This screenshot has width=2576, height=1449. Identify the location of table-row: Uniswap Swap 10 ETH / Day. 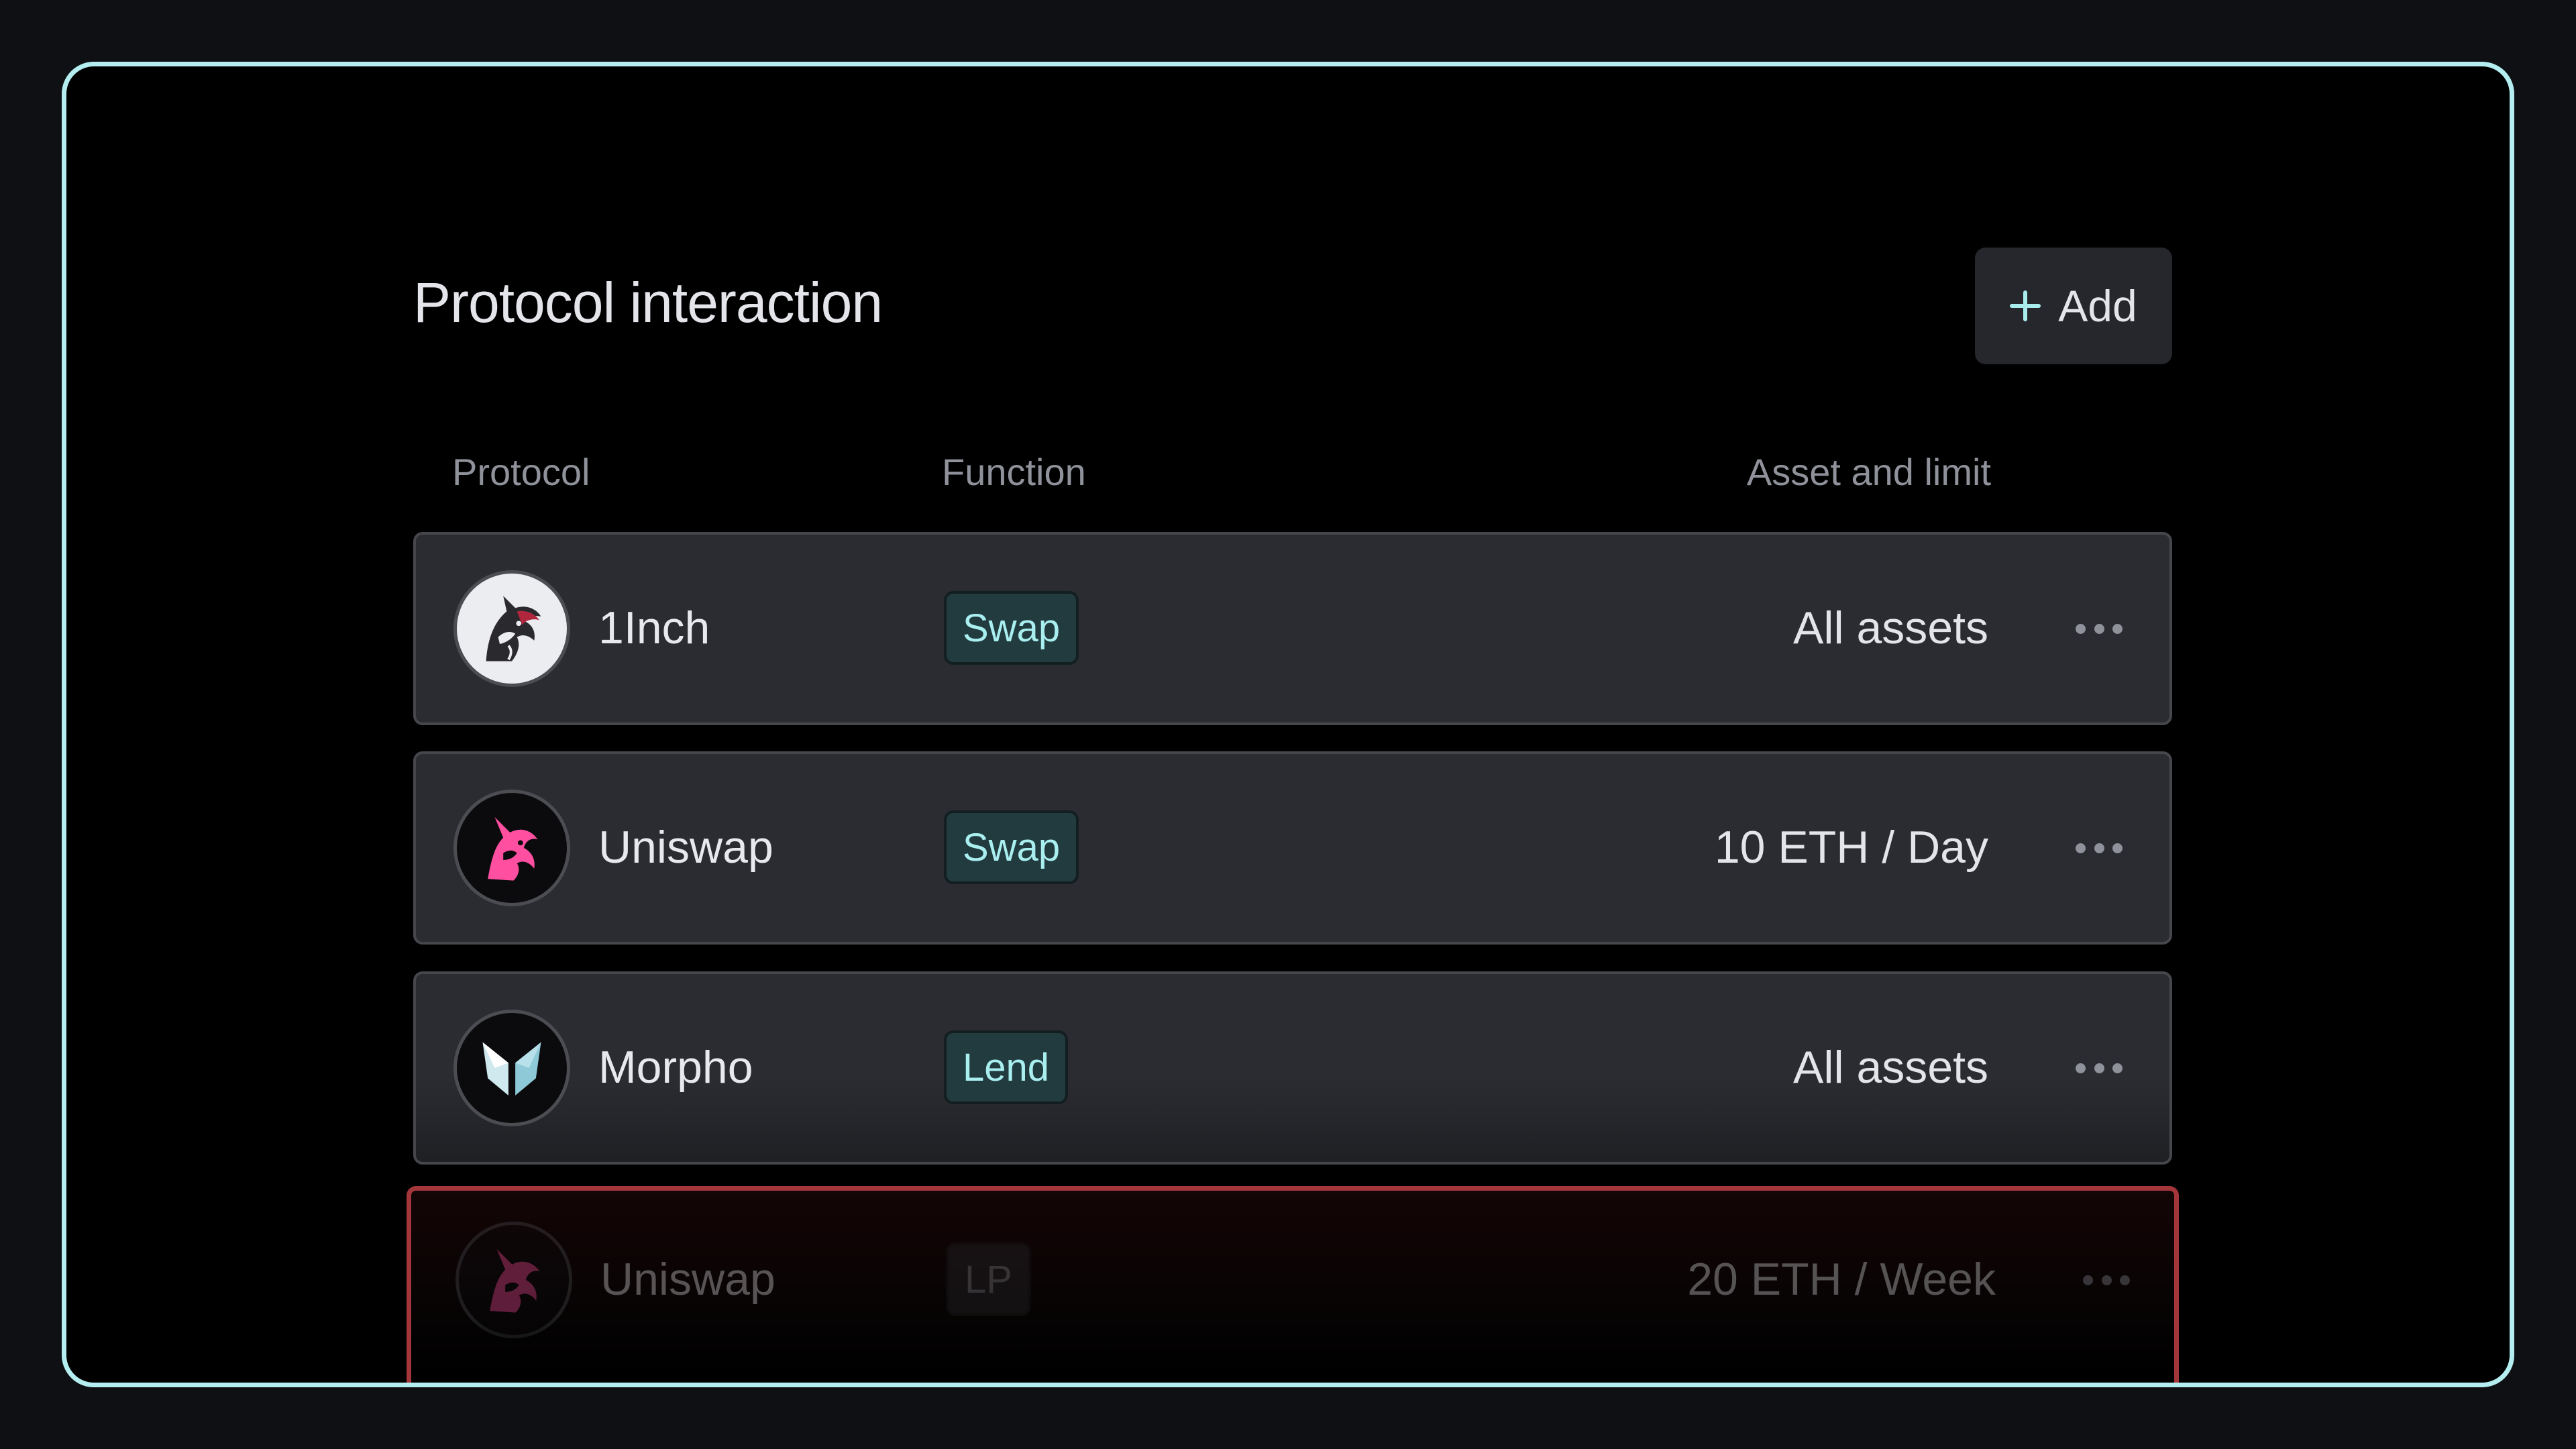
(1292, 848).